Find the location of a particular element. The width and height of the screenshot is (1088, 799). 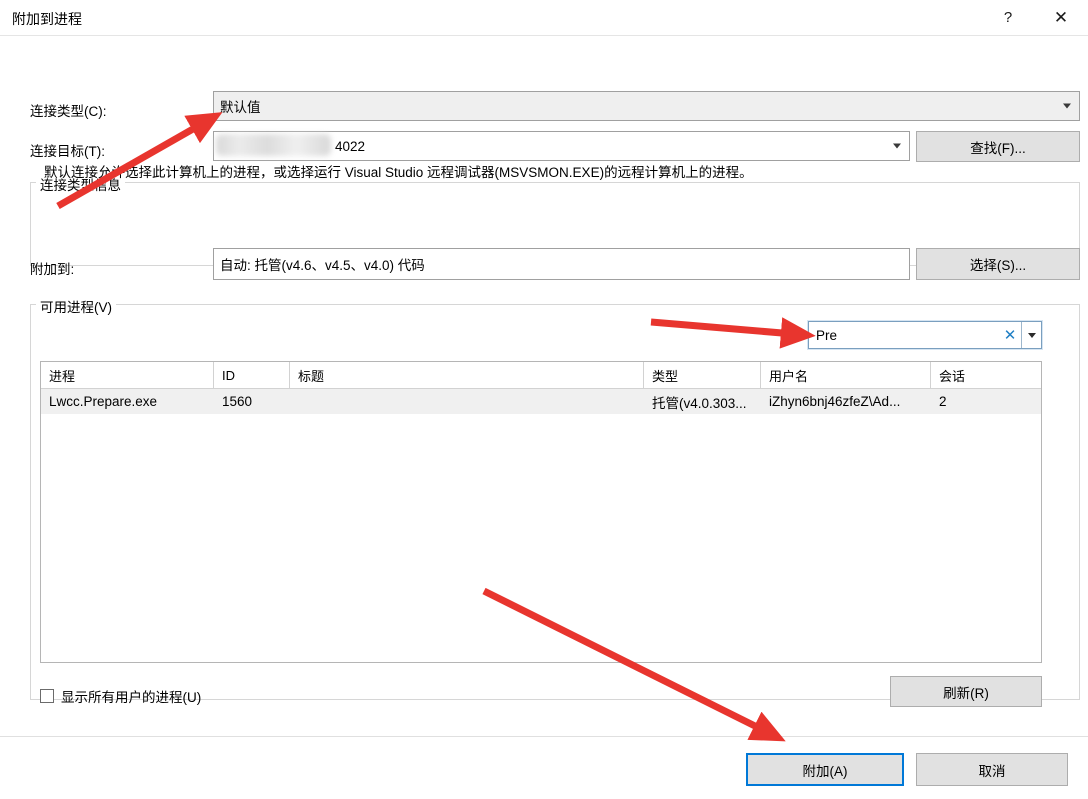

window-title: 附加到进程 is located at coordinates (47, 19).